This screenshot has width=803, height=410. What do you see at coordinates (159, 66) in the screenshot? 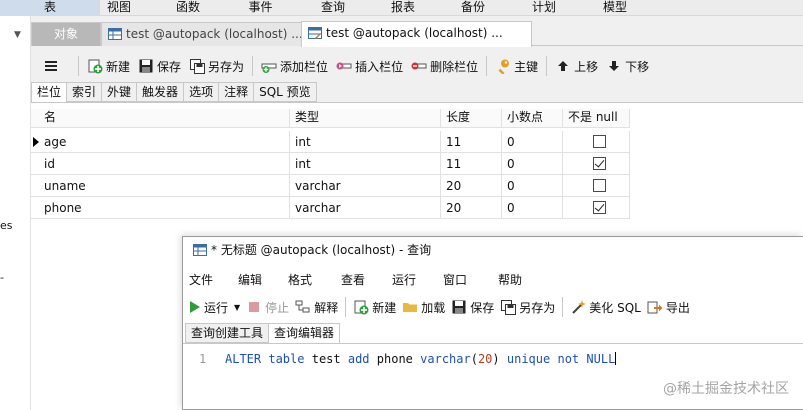
I see `save-button: 保存` at bounding box center [159, 66].